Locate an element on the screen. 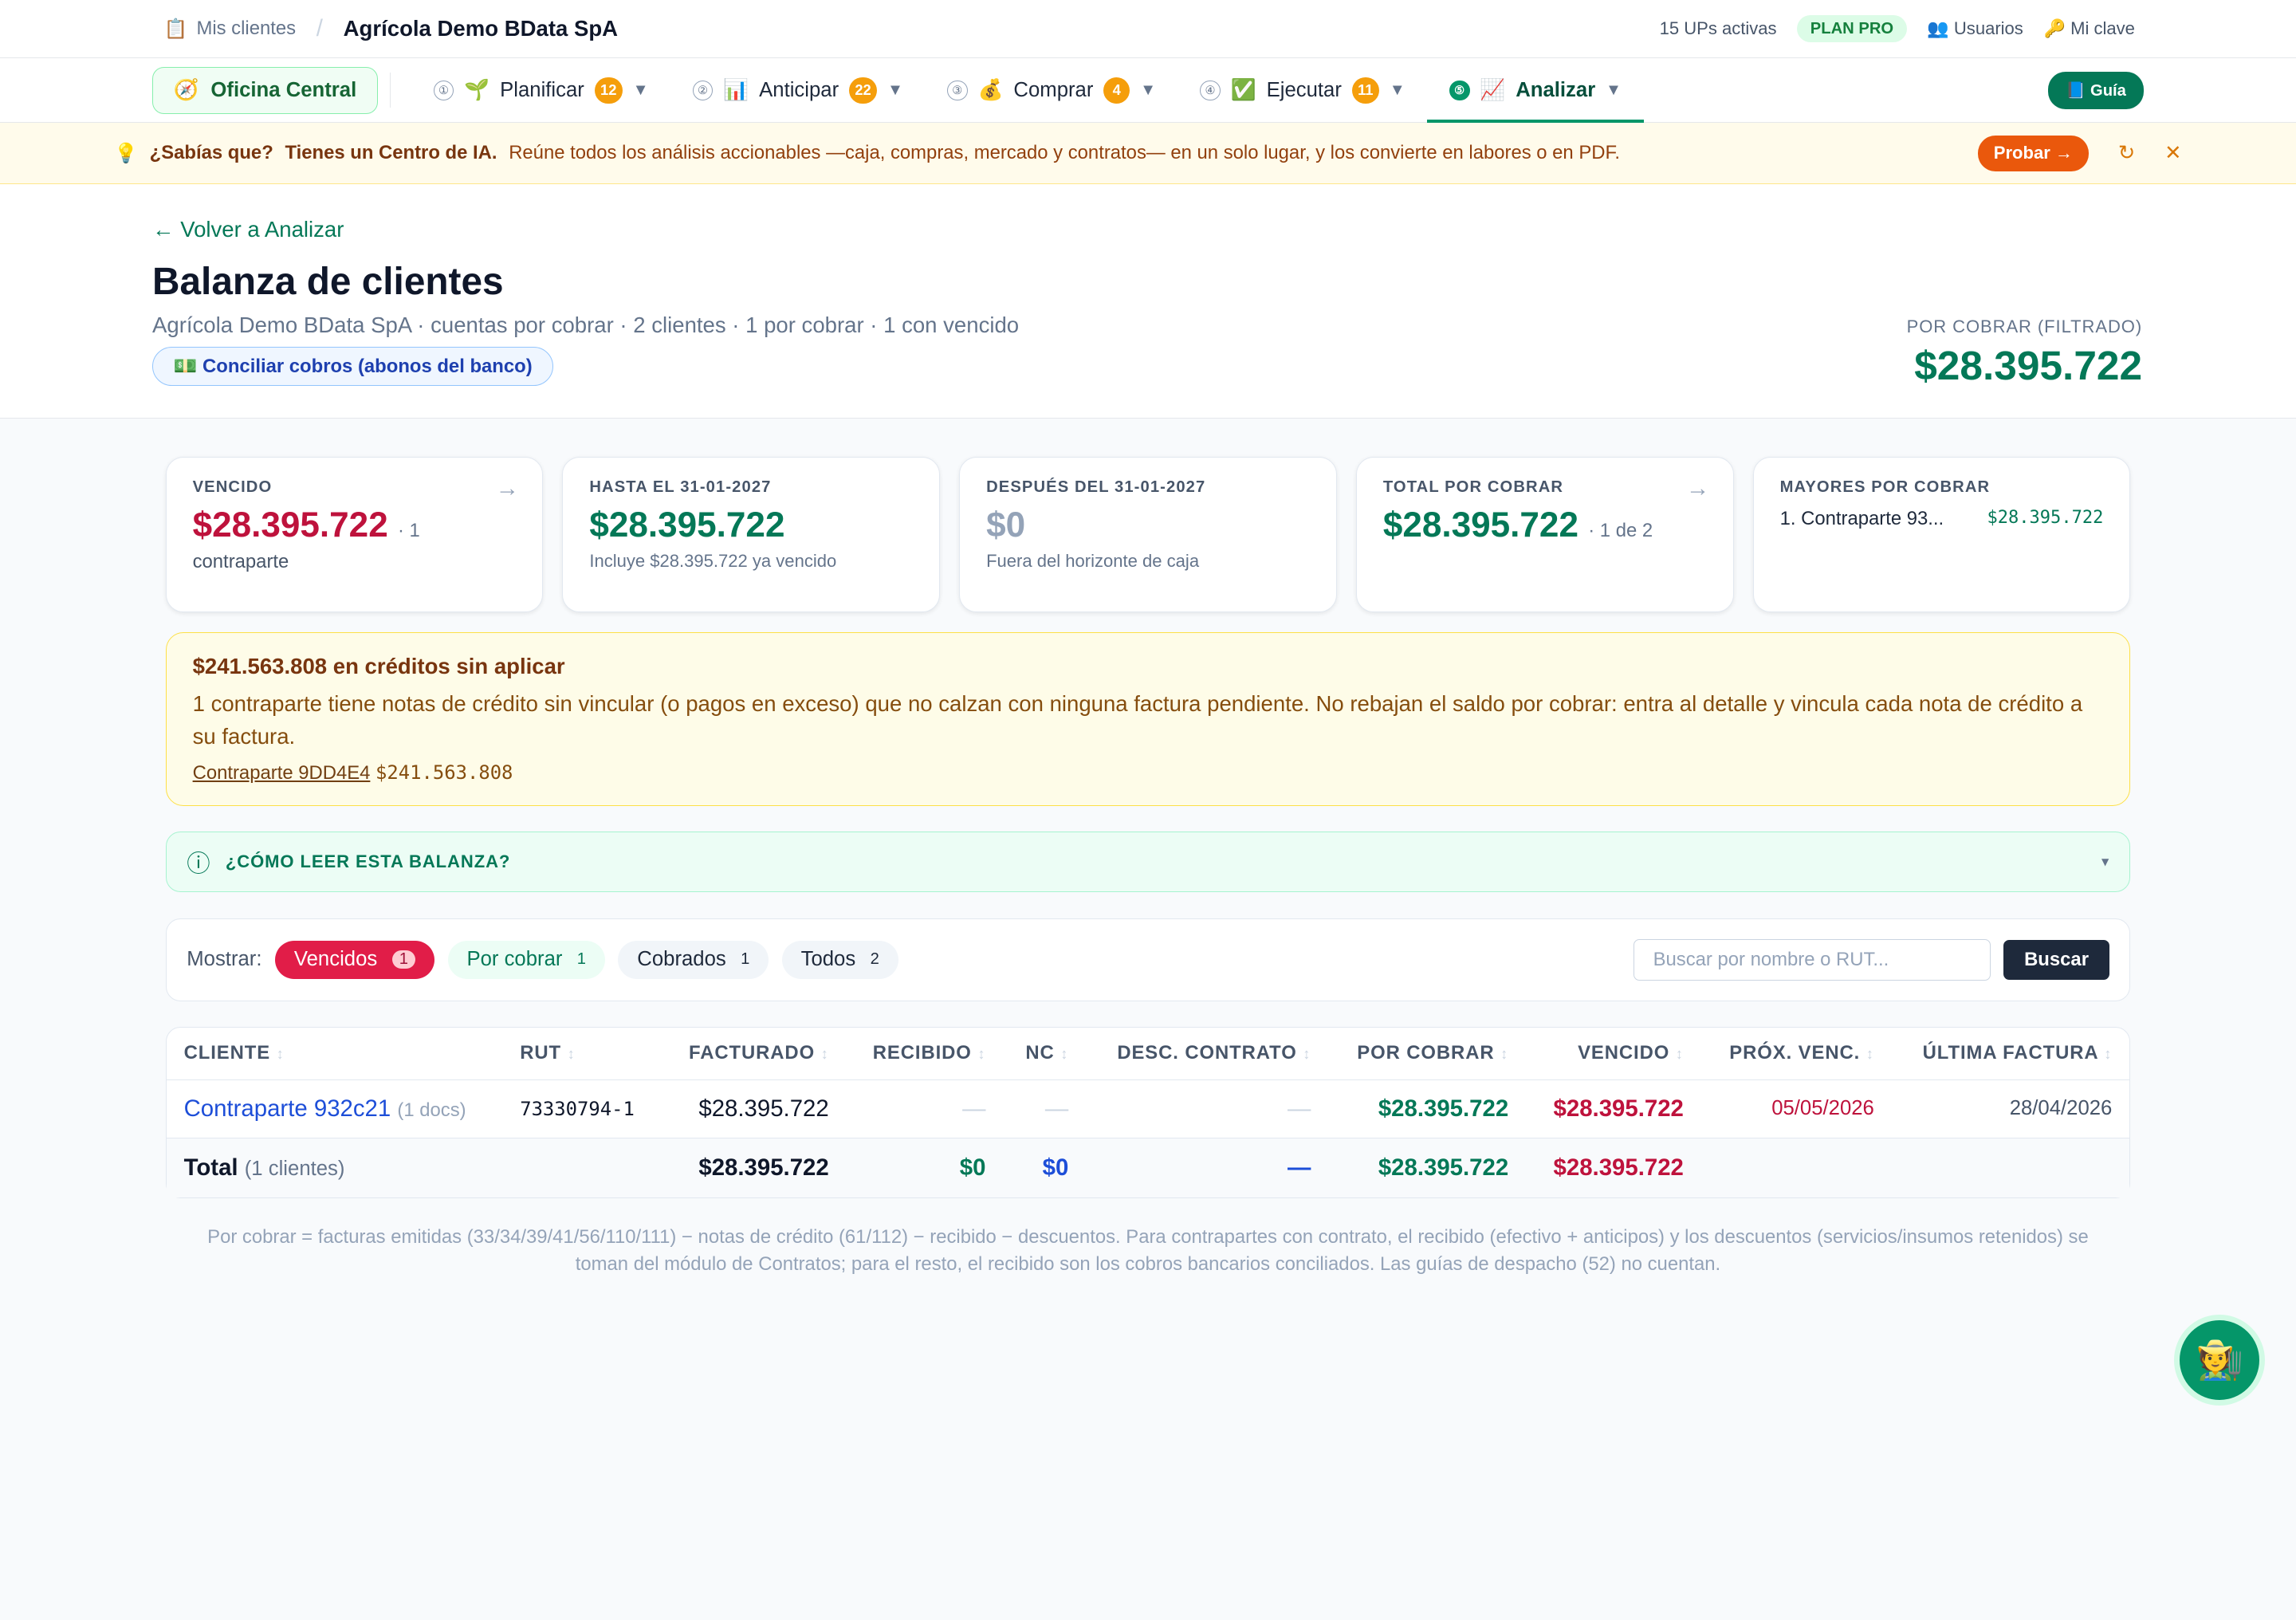 This screenshot has width=2296, height=1620. col-label: POR COBRAR is located at coordinates (1426, 1053).